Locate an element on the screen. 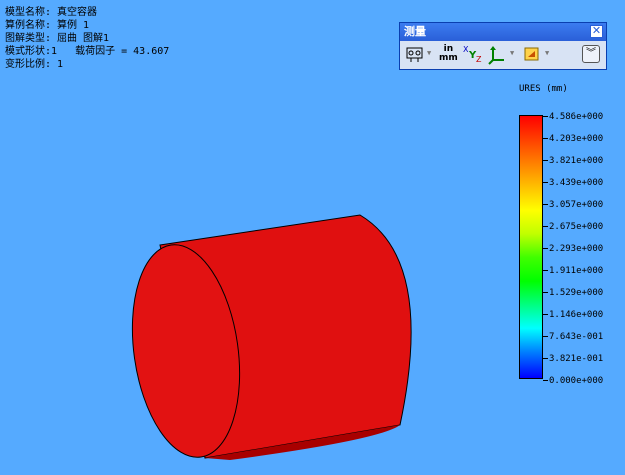  legend-label: 2.293e+000 is located at coordinates (576, 249).